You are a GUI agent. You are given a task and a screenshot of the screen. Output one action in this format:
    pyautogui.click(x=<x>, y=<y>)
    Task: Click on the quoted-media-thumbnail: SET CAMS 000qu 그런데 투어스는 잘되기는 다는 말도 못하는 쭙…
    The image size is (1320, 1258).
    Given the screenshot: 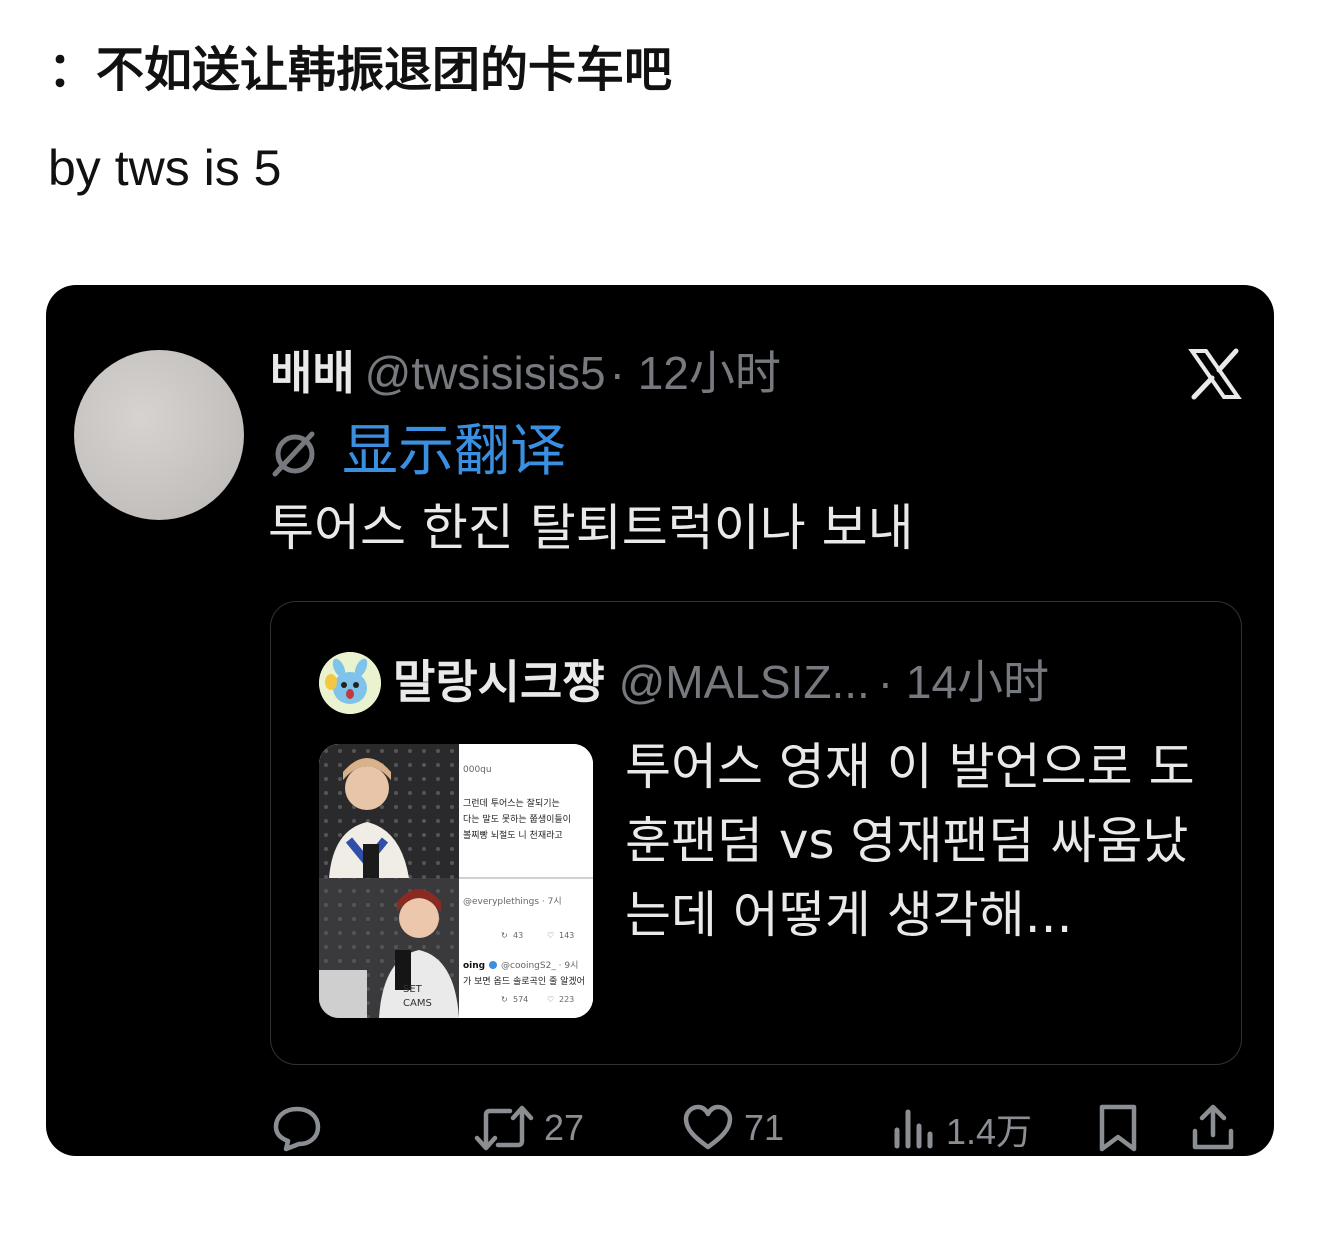 What is the action you would take?
    pyautogui.click(x=456, y=881)
    